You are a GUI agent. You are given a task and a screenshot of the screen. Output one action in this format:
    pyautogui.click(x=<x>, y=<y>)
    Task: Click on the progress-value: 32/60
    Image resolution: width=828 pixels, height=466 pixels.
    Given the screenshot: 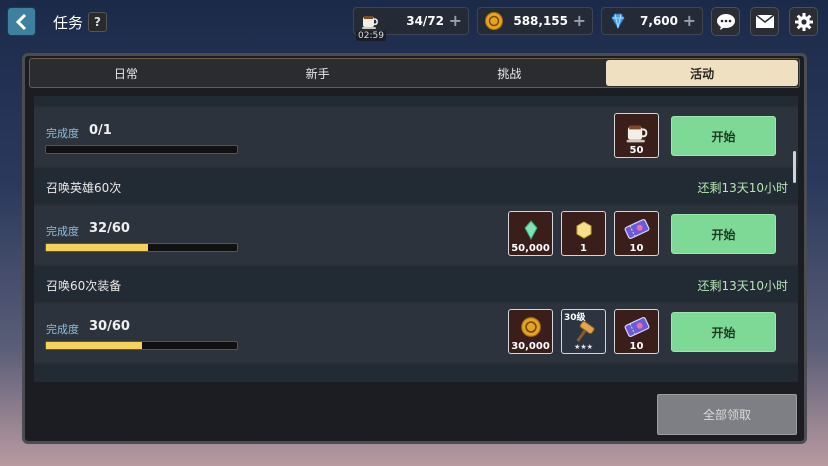 What is the action you would take?
    pyautogui.click(x=109, y=228)
    